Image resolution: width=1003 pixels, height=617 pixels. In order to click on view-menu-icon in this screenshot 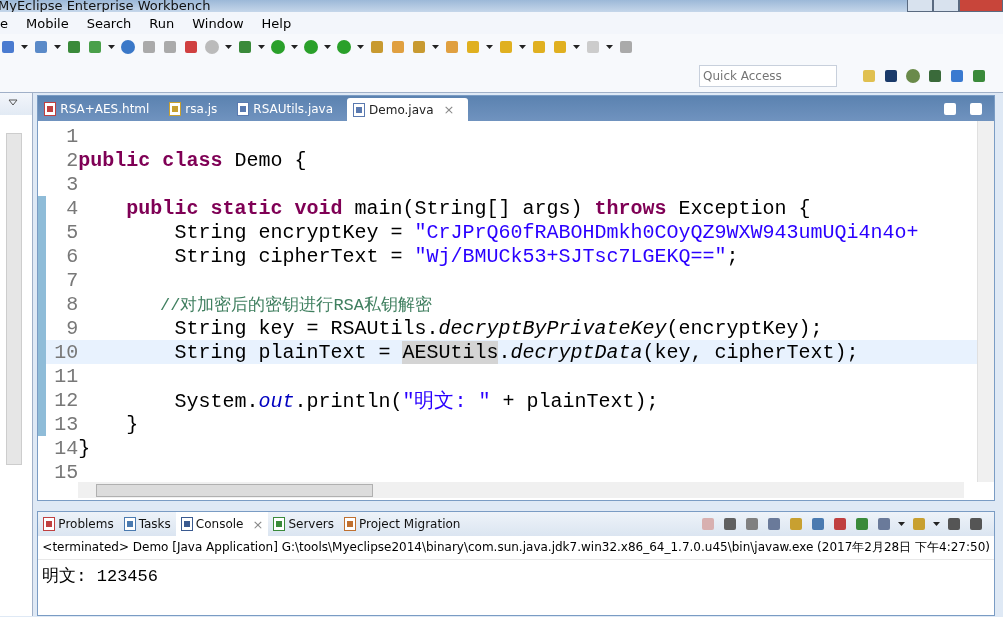, I will do `click(13, 103)`.